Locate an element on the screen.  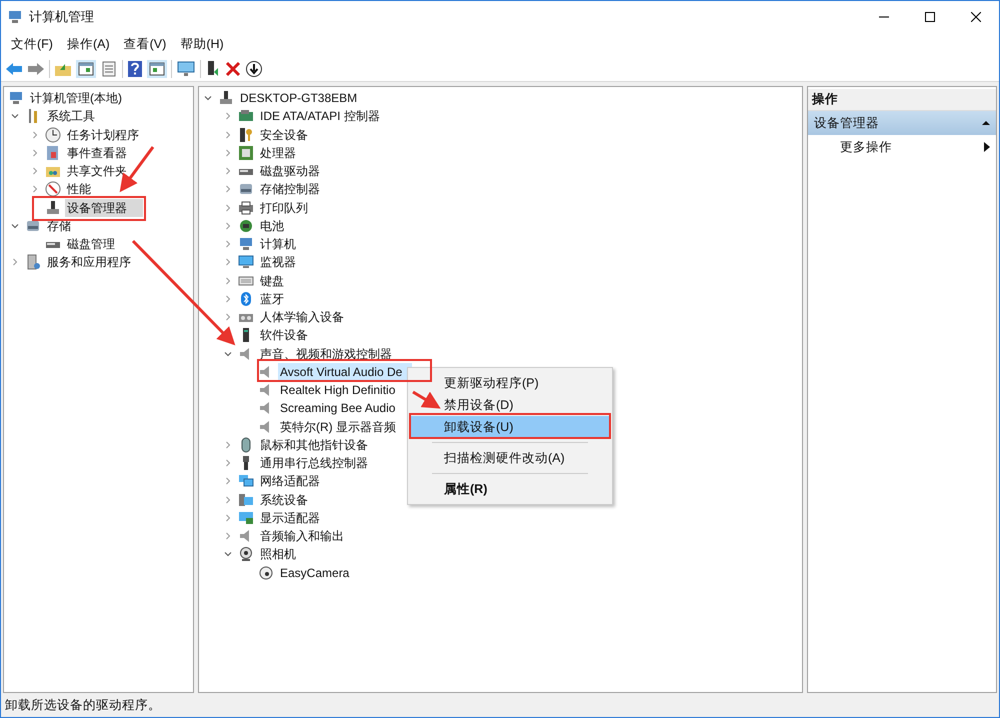
tree-item: 鼠标和其他指针设备 is located at coordinates (314, 445).